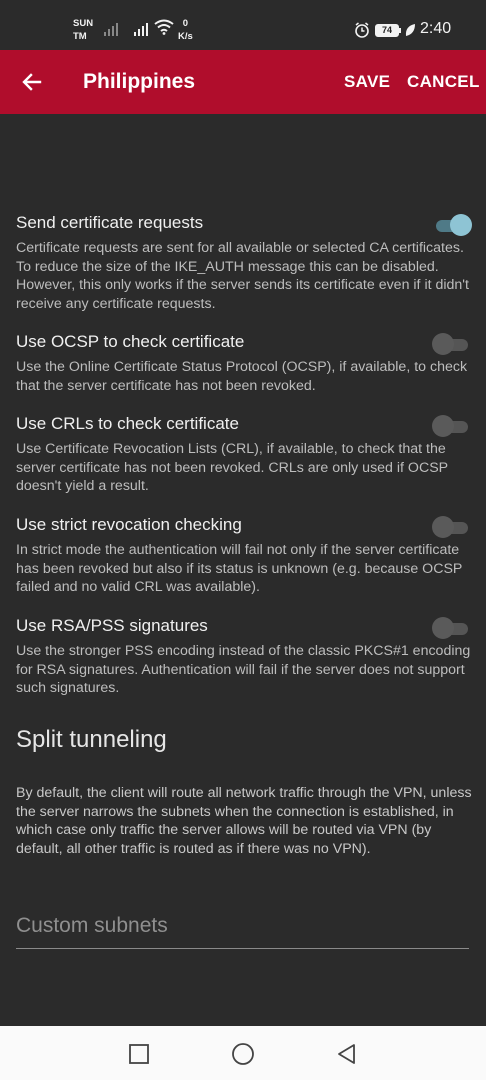  Describe the element at coordinates (362, 30) in the screenshot. I see `alarm-icon` at that location.